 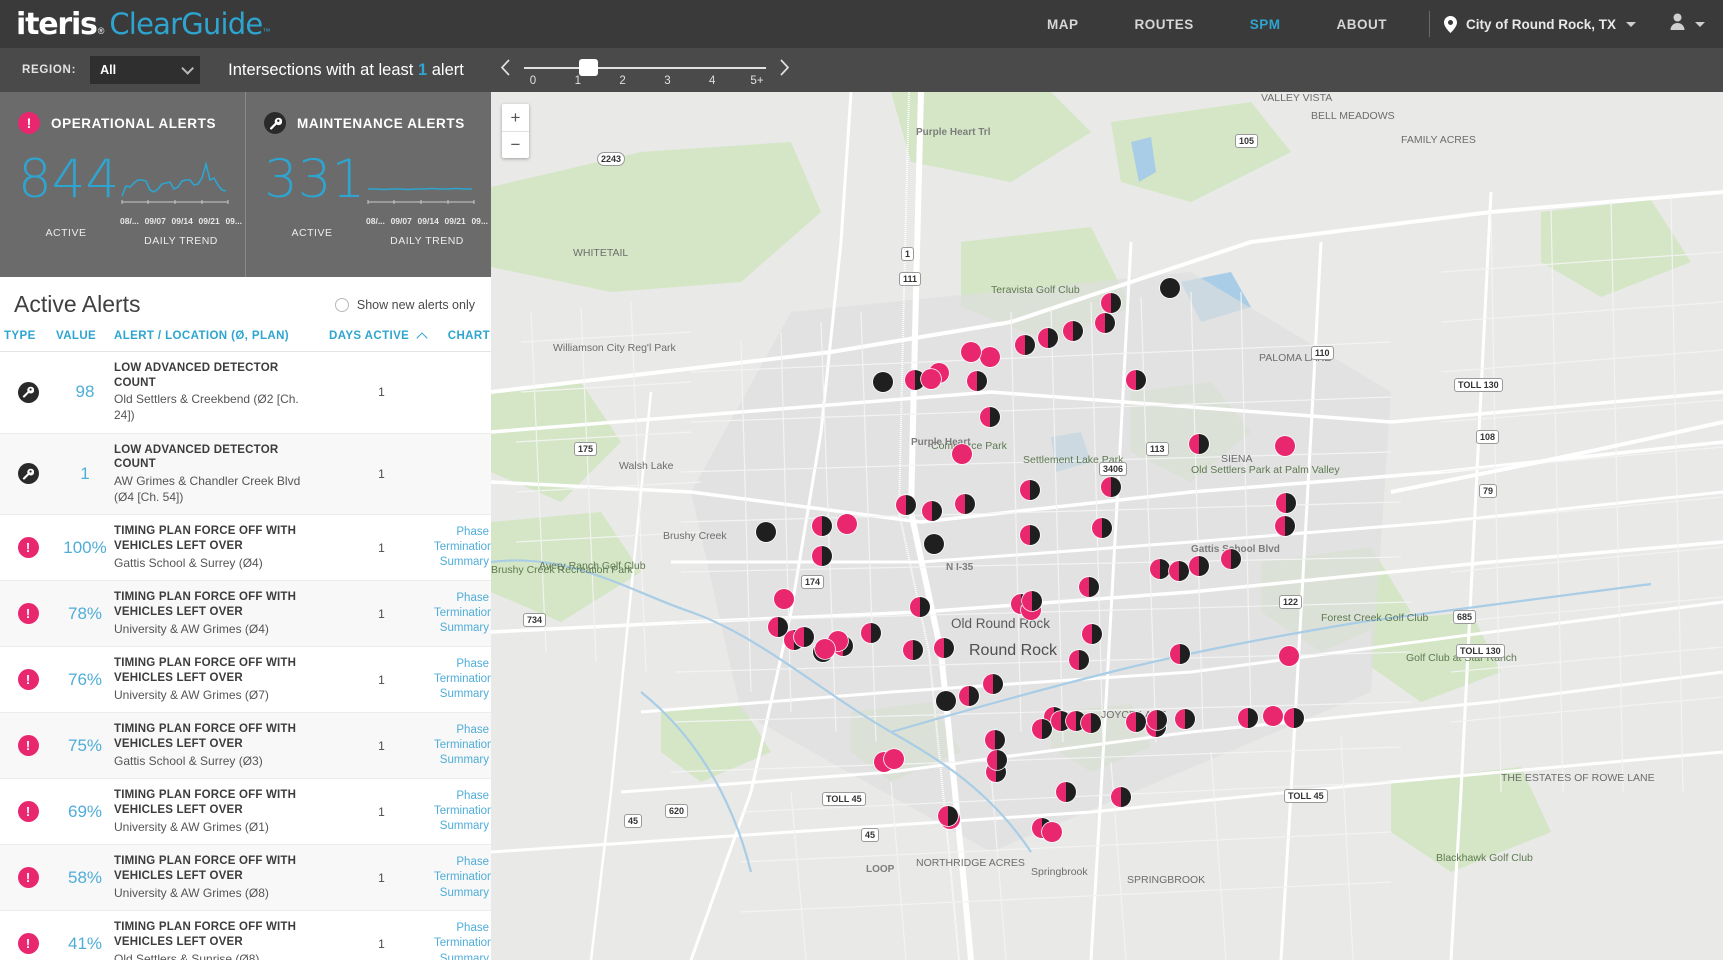 What do you see at coordinates (623, 81) in the screenshot?
I see `slider-tick-2: 2` at bounding box center [623, 81].